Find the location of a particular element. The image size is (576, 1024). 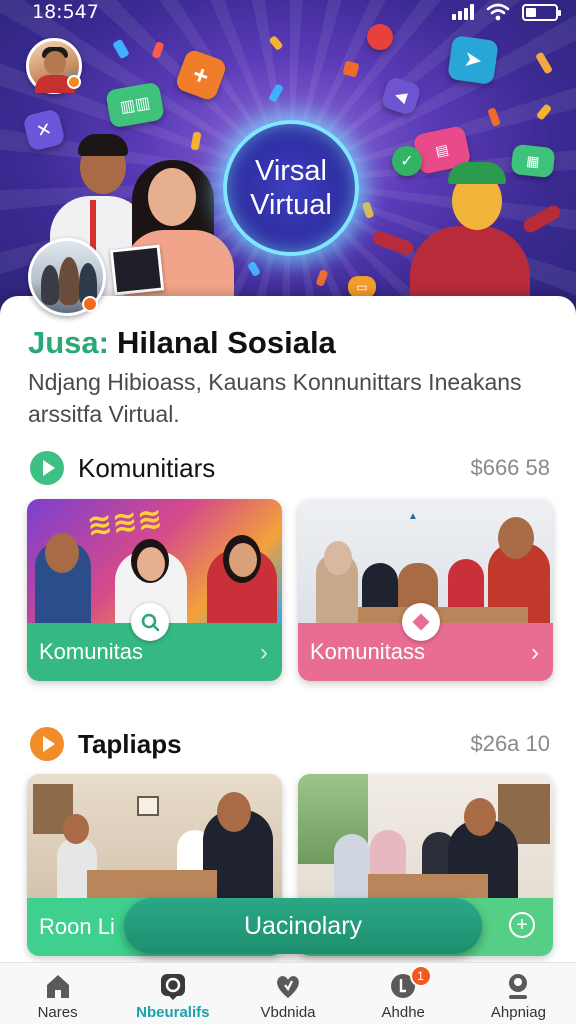

card-label: Komunitass is located at coordinates (367, 651).